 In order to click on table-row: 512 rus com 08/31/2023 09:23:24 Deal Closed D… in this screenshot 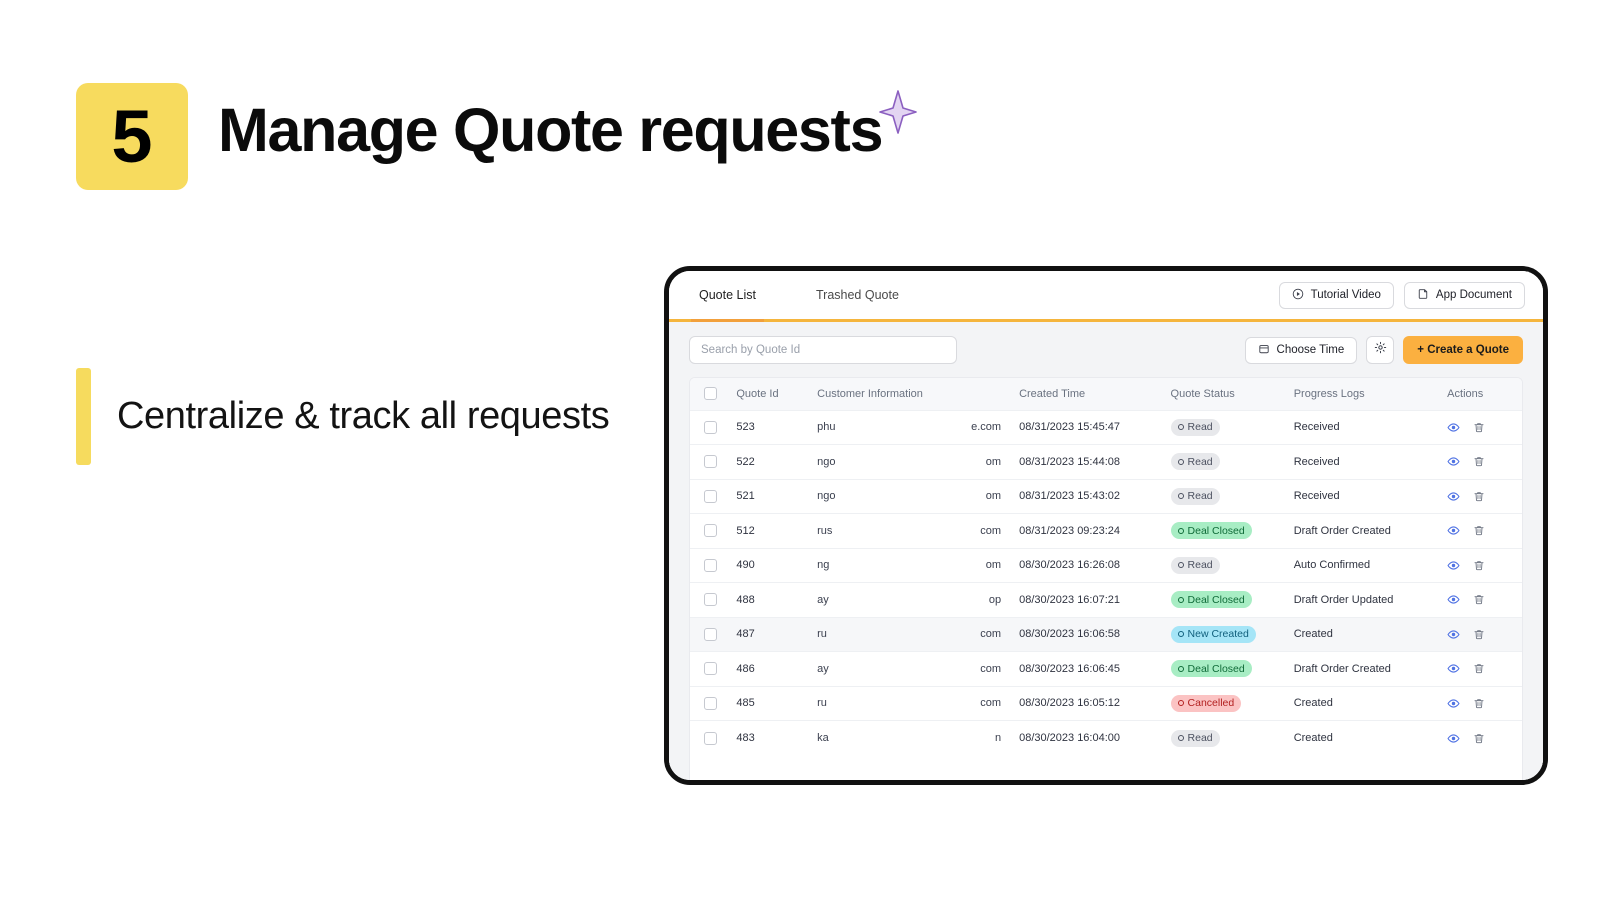, I will do `click(1106, 531)`.